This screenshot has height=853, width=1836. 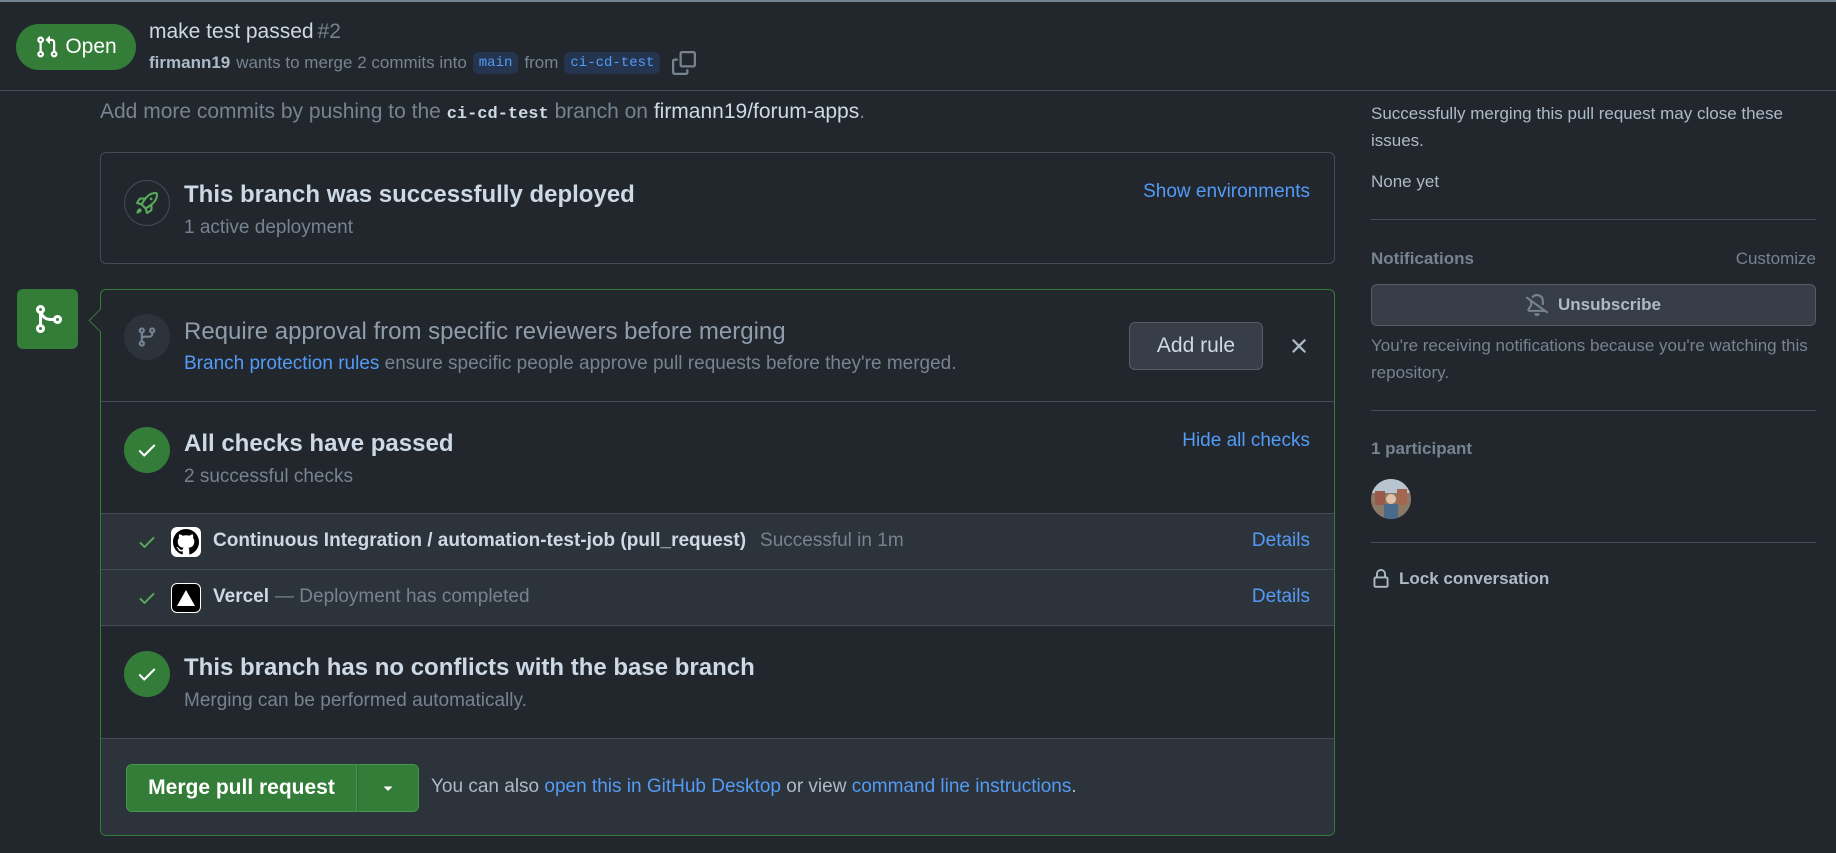 What do you see at coordinates (684, 63) in the screenshot?
I see `copy-icon` at bounding box center [684, 63].